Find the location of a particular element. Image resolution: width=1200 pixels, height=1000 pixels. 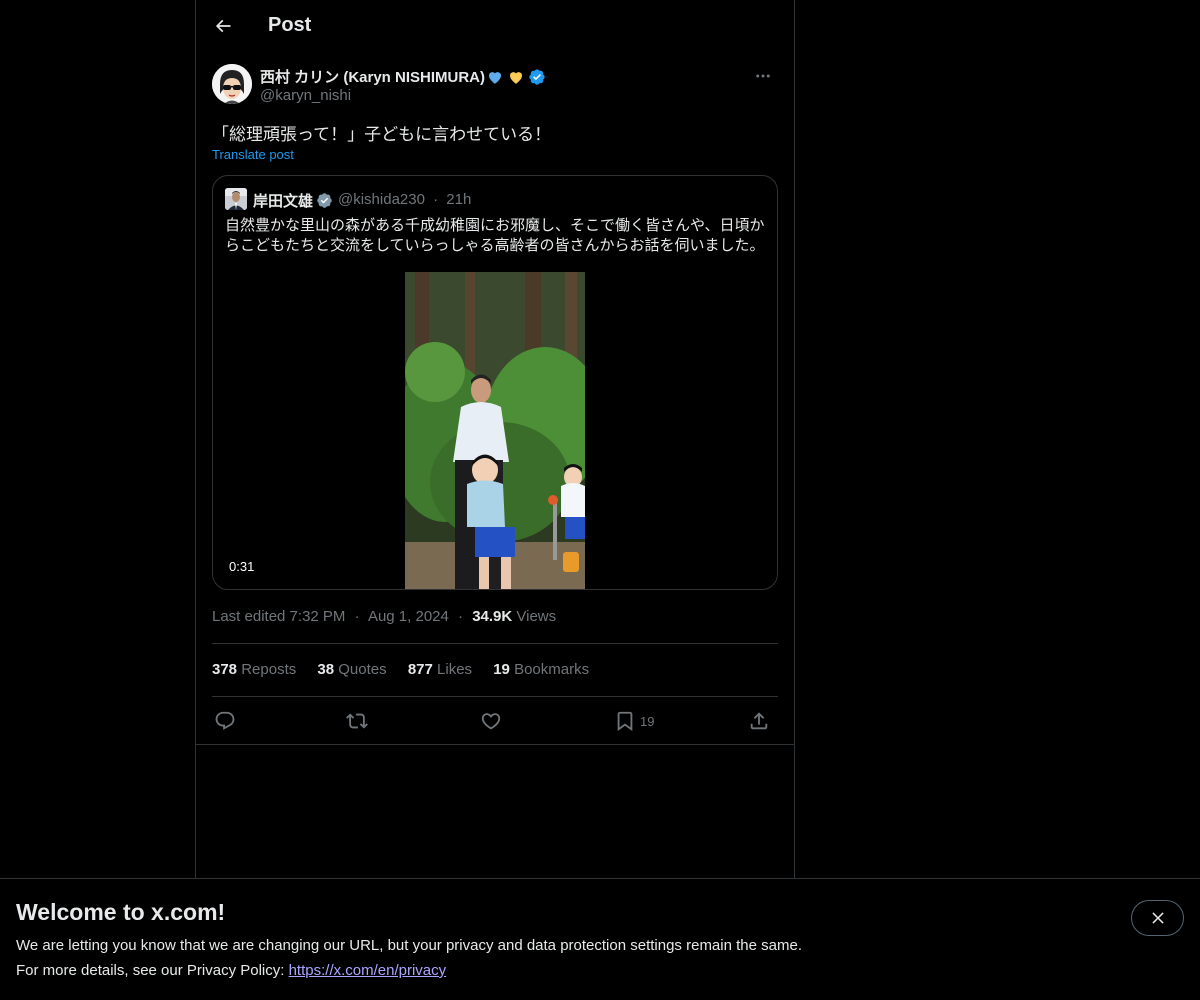

edited-timestamp: Last edited 7:32 PM is located at coordinates (278, 616).